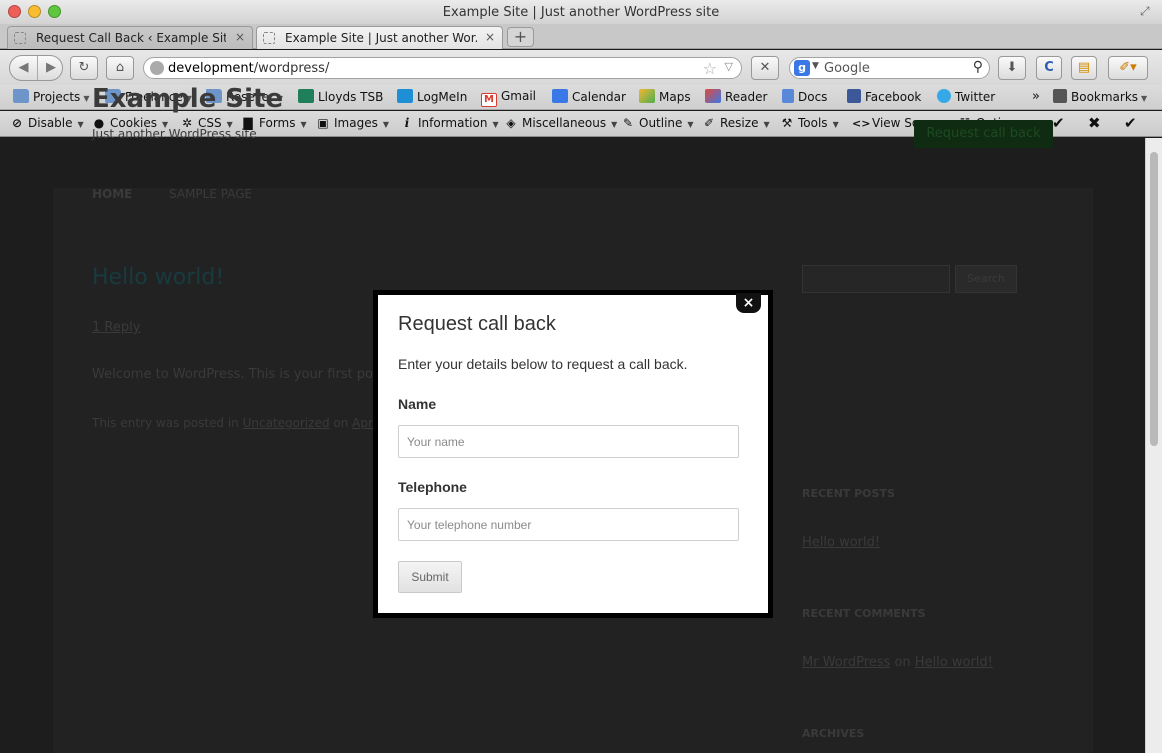  Describe the element at coordinates (508, 98) in the screenshot. I see `bookmark-gmail: M Gmail` at that location.